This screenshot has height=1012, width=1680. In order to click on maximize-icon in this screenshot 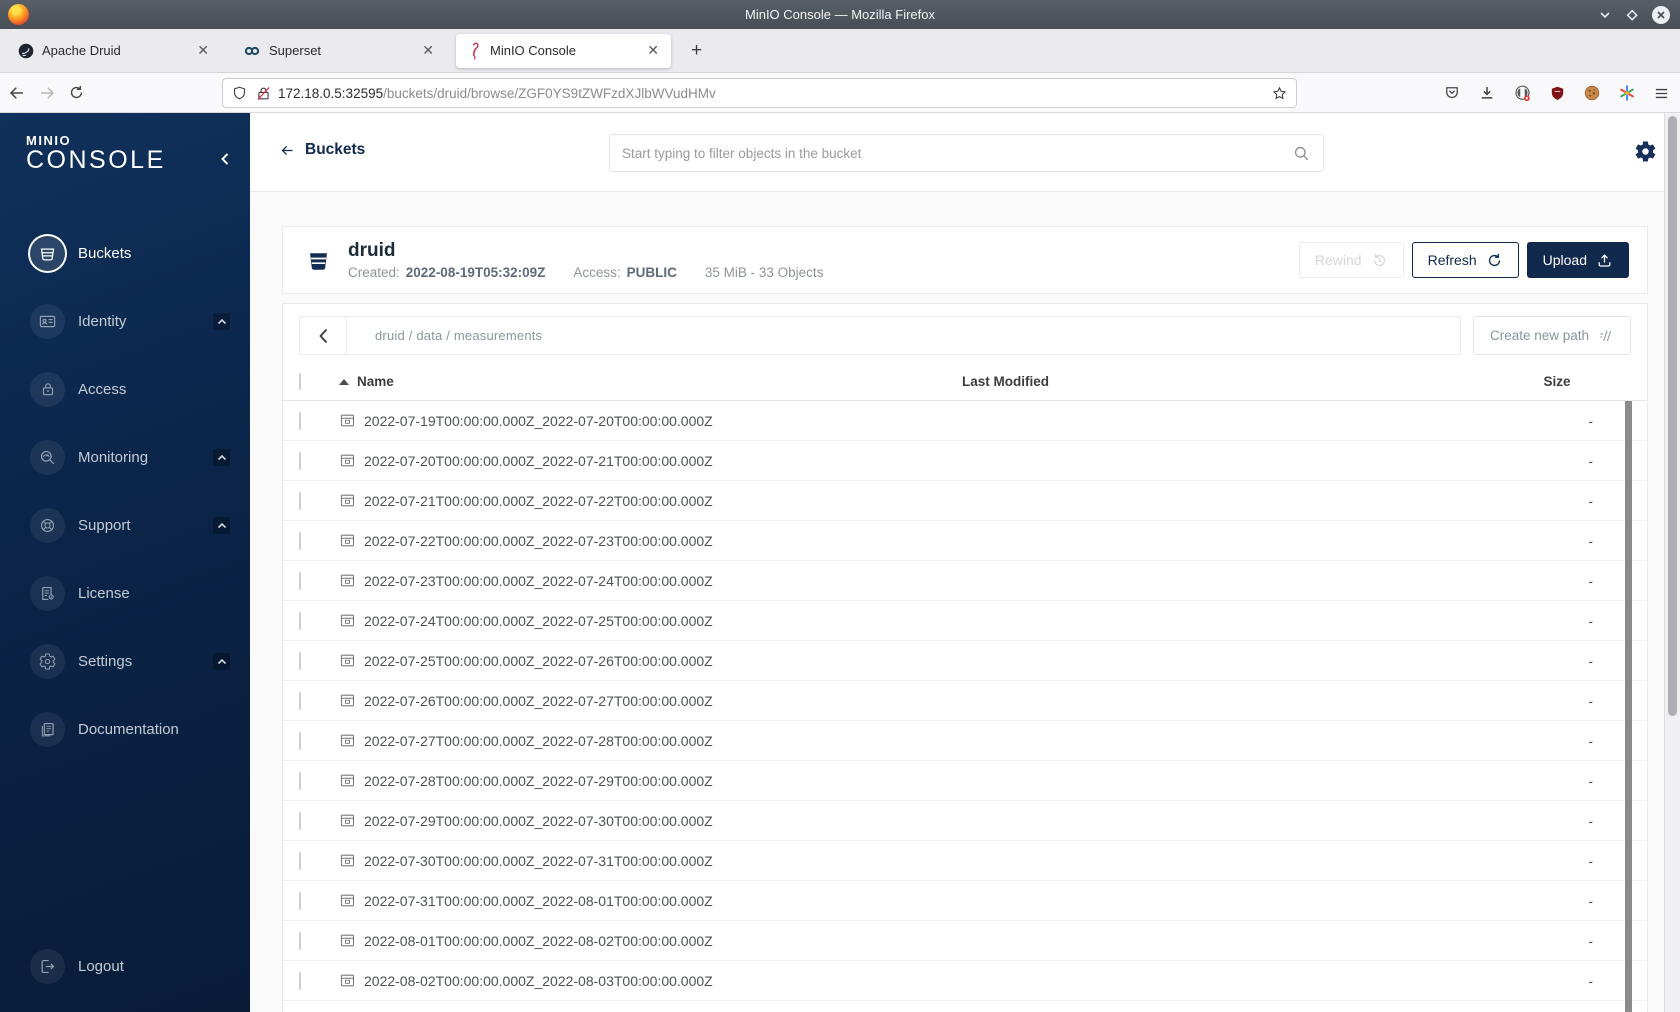, I will do `click(1632, 15)`.